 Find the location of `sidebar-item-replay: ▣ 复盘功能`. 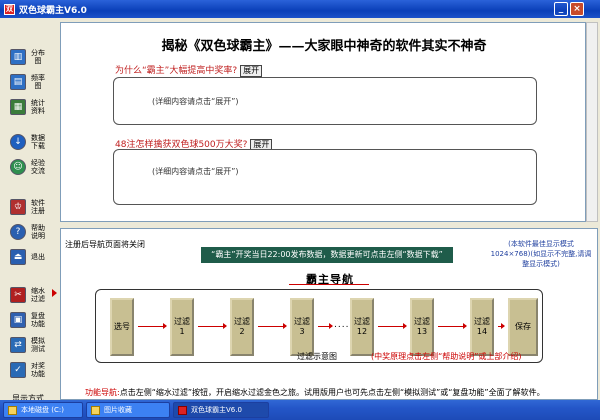

sidebar-item-replay: ▣ 复盘功能 is located at coordinates (30, 320).